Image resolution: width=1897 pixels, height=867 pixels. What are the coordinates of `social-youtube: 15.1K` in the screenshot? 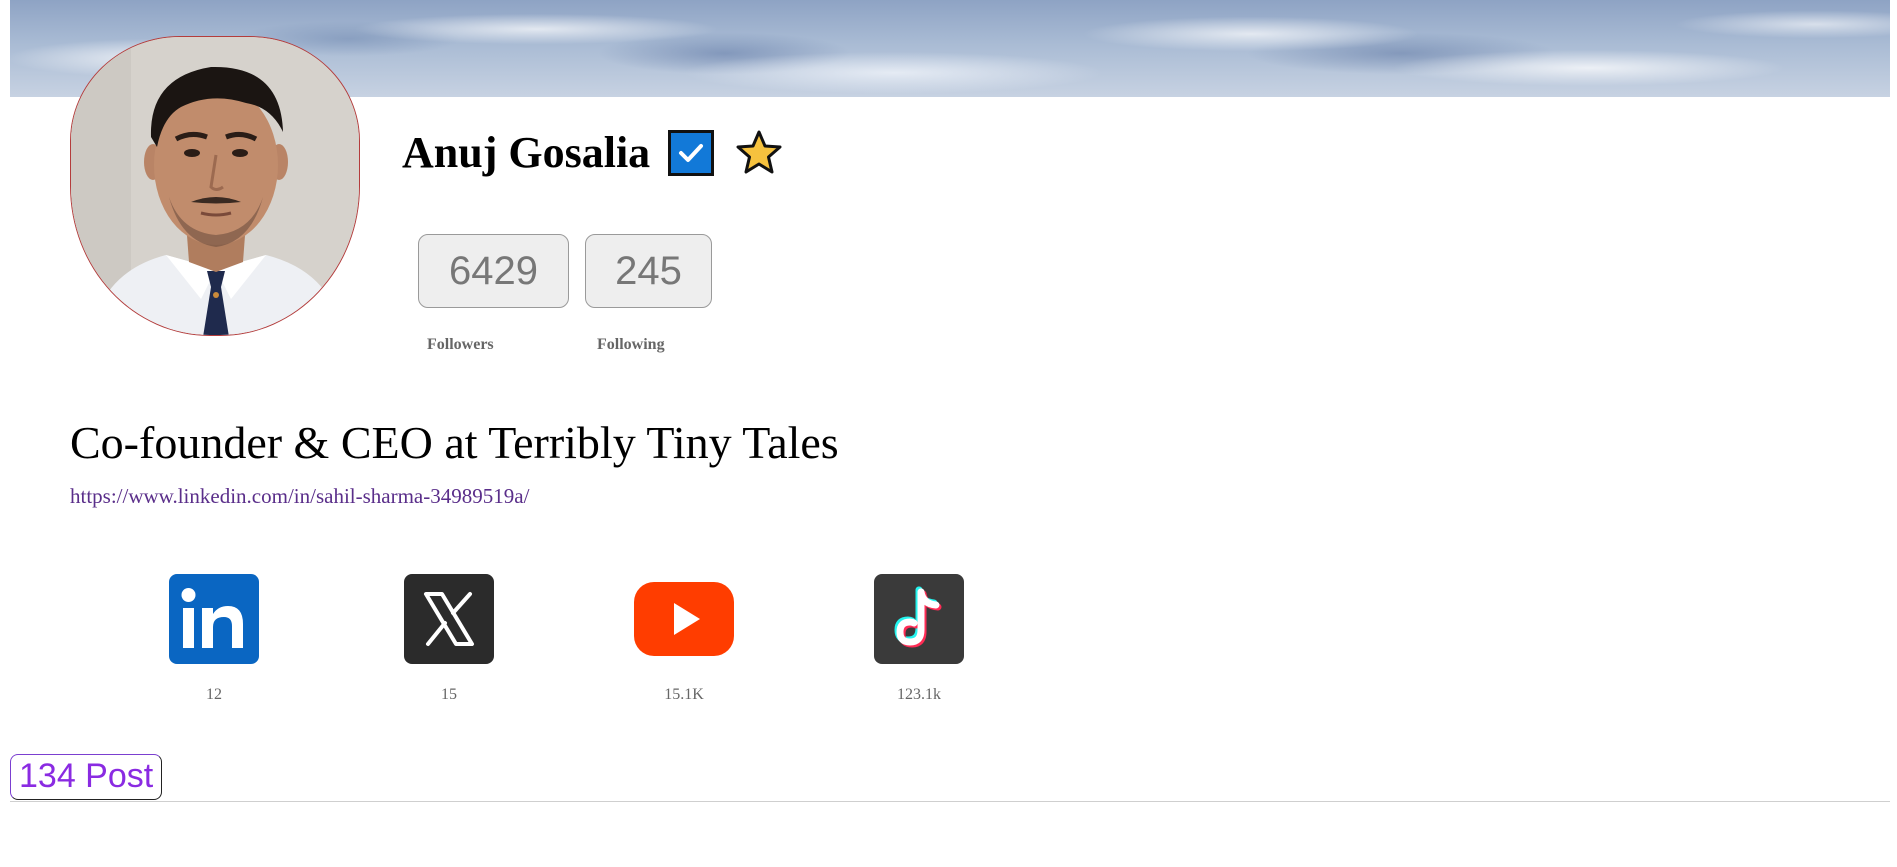 It's located at (684, 644).